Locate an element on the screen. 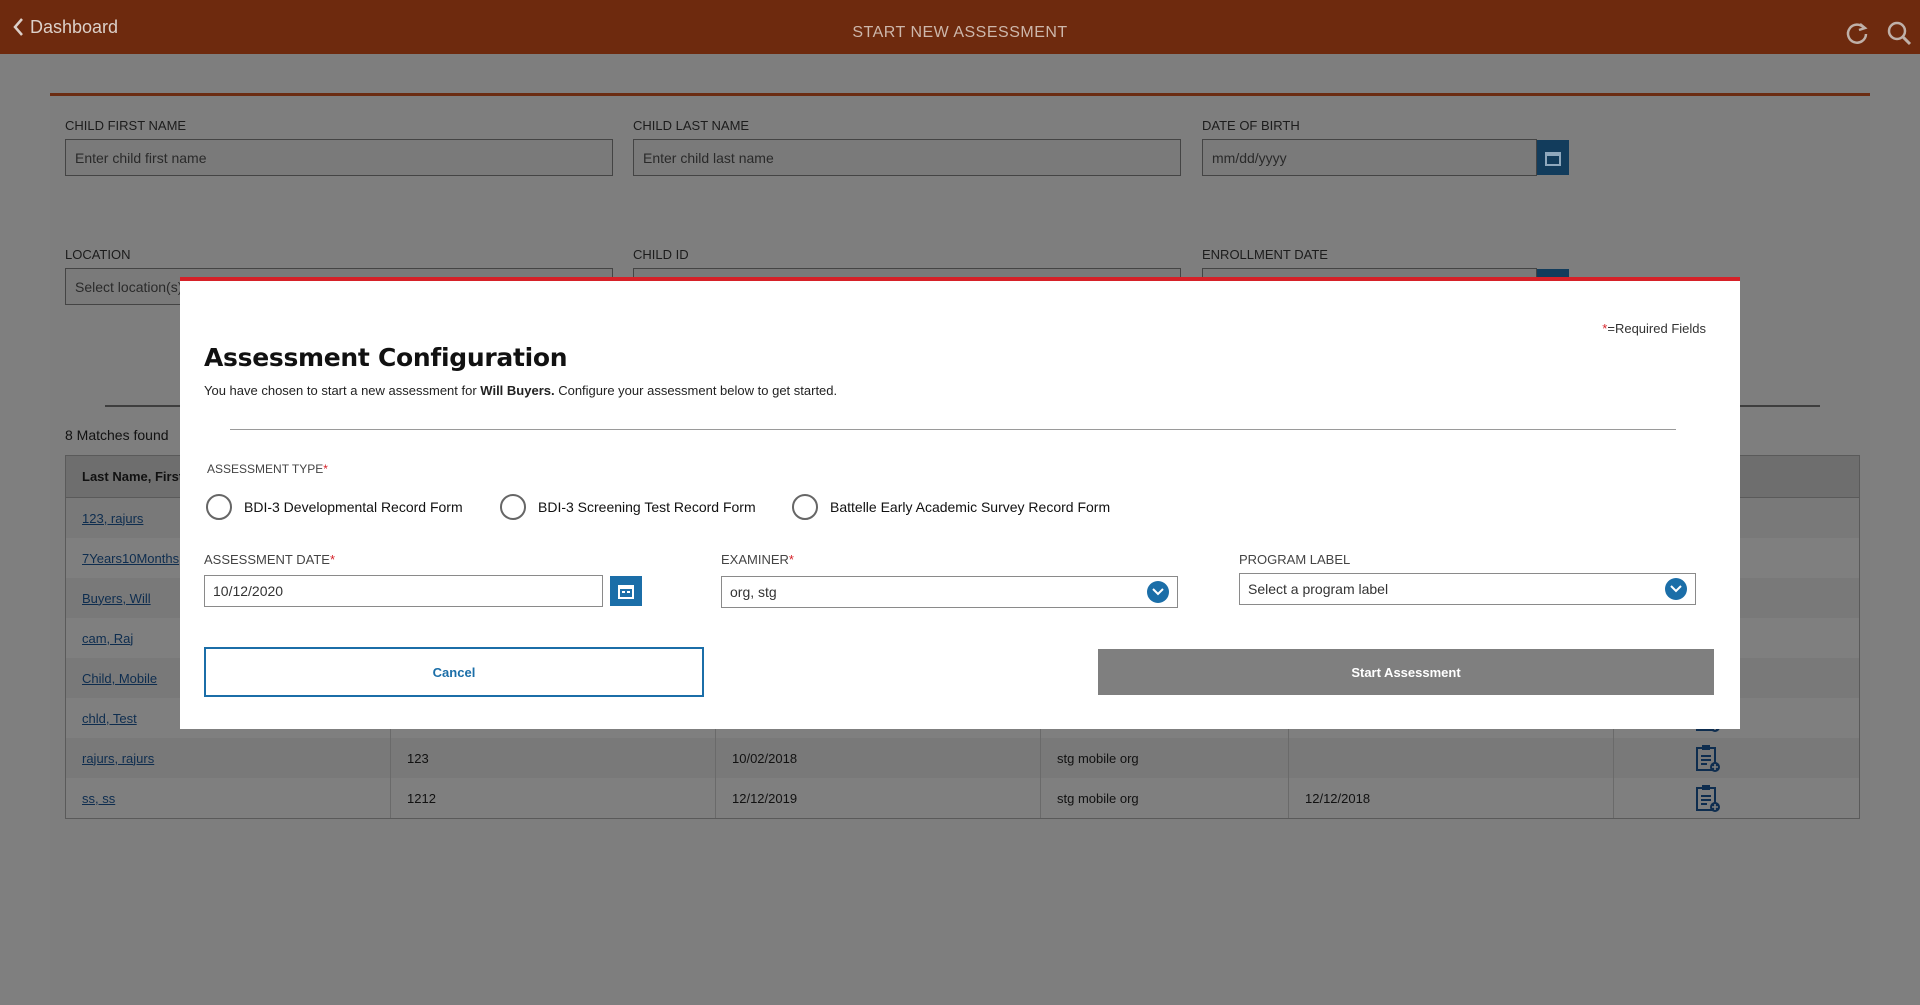 This screenshot has width=1920, height=1005. header-name-column: Last Name, First is located at coordinates (133, 476).